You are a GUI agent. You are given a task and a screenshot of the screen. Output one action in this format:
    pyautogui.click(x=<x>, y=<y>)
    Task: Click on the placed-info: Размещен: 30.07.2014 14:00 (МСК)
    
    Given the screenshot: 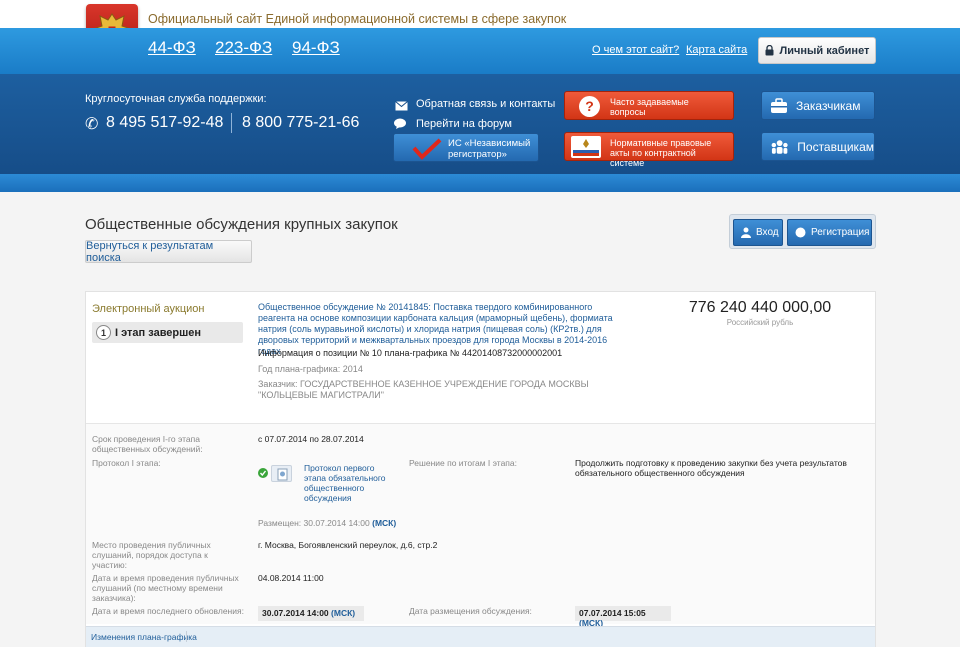 What is the action you would take?
    pyautogui.click(x=327, y=523)
    